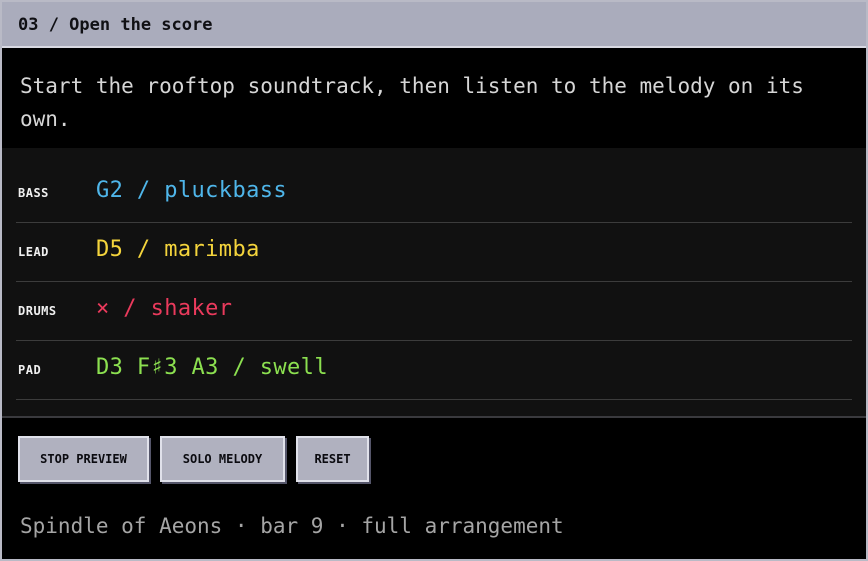 The image size is (868, 561). What do you see at coordinates (115, 25) in the screenshot?
I see `window-title: 03 / Open the score` at bounding box center [115, 25].